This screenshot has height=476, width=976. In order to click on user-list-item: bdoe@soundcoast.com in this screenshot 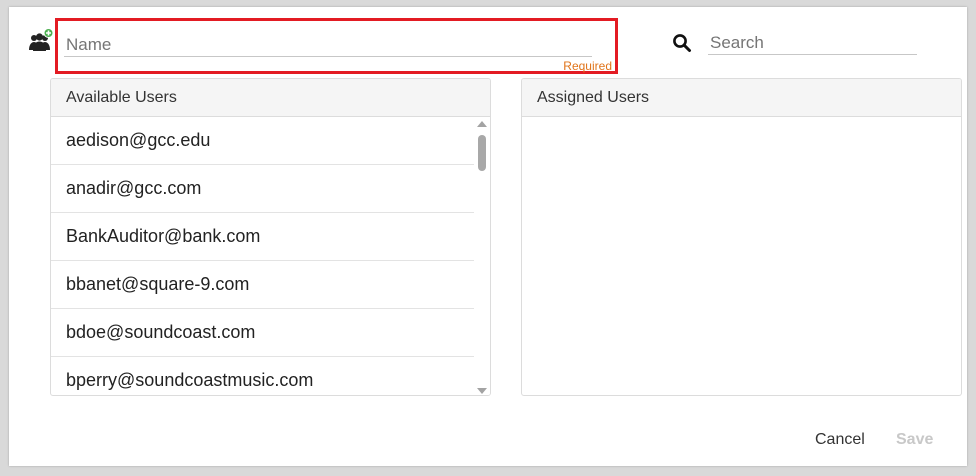, I will do `click(263, 333)`.